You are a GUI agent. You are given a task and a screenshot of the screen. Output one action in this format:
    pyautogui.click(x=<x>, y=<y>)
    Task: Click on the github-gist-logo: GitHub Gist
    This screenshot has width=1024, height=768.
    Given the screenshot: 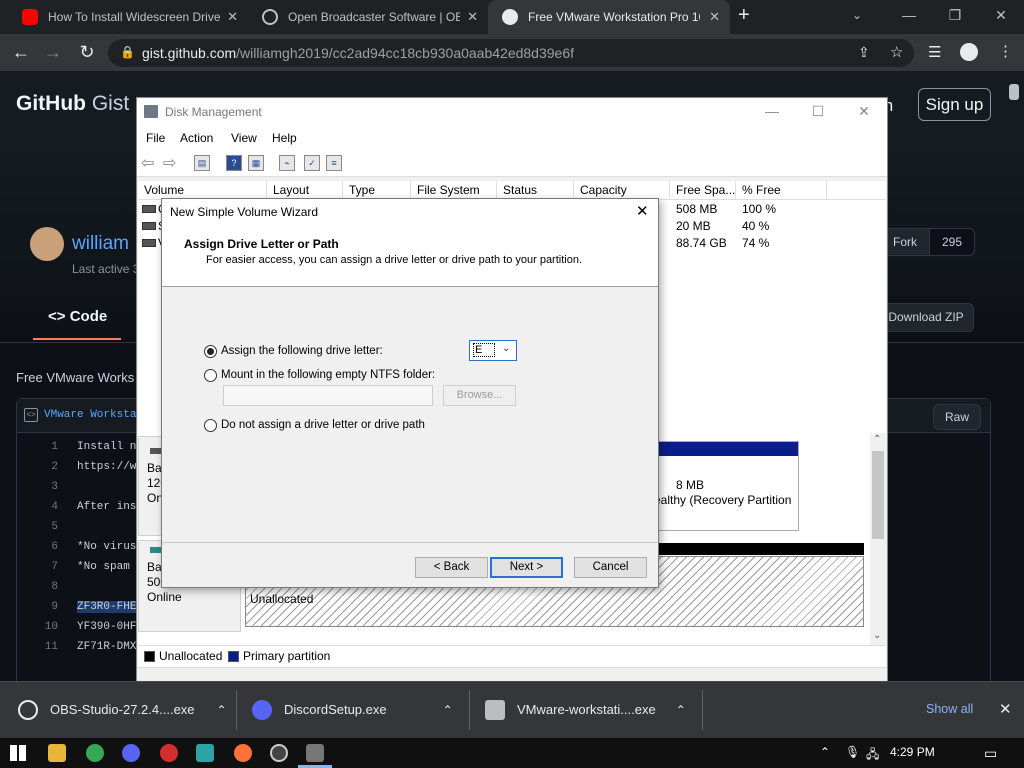 What is the action you would take?
    pyautogui.click(x=72, y=104)
    